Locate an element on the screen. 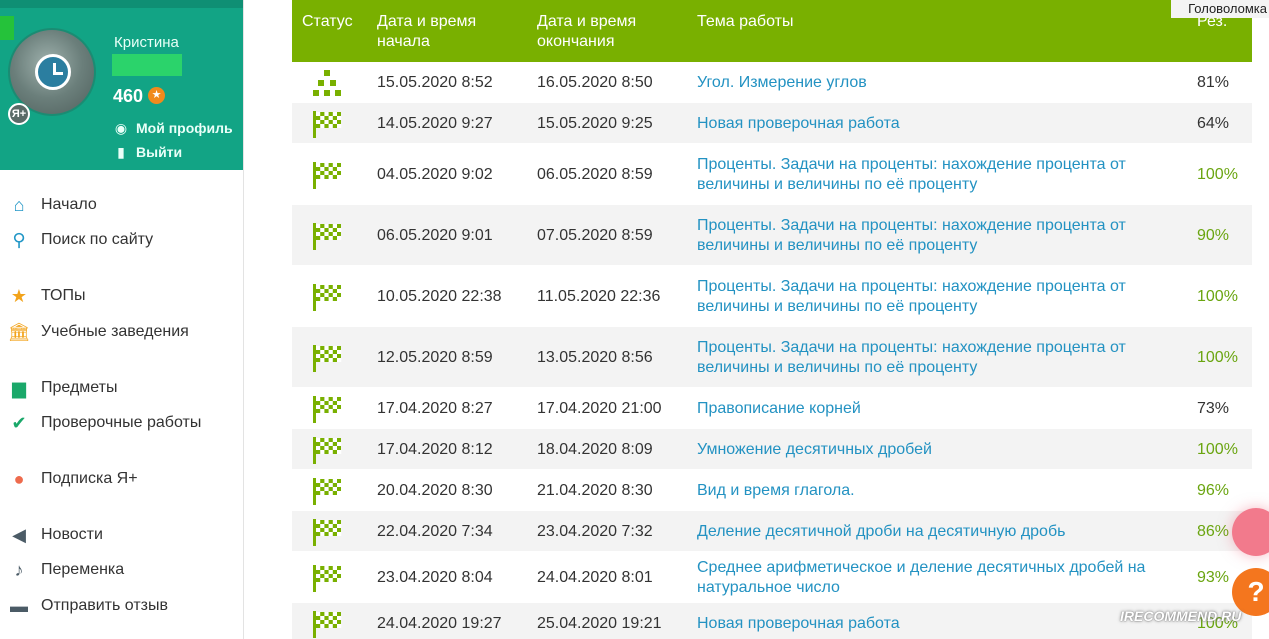 This screenshot has width=1269, height=639. topic-line: Вид и время глагола. is located at coordinates (776, 490).